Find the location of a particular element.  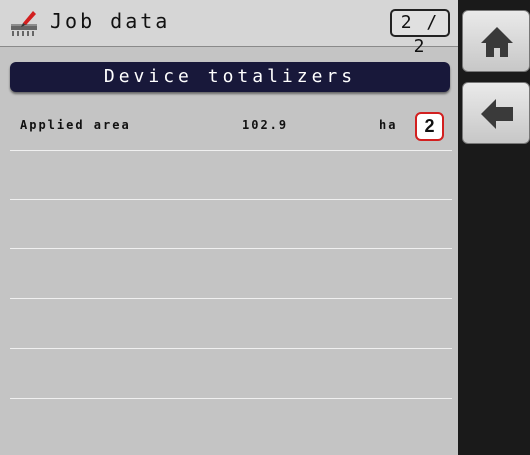

sidebar is located at coordinates (494, 227).